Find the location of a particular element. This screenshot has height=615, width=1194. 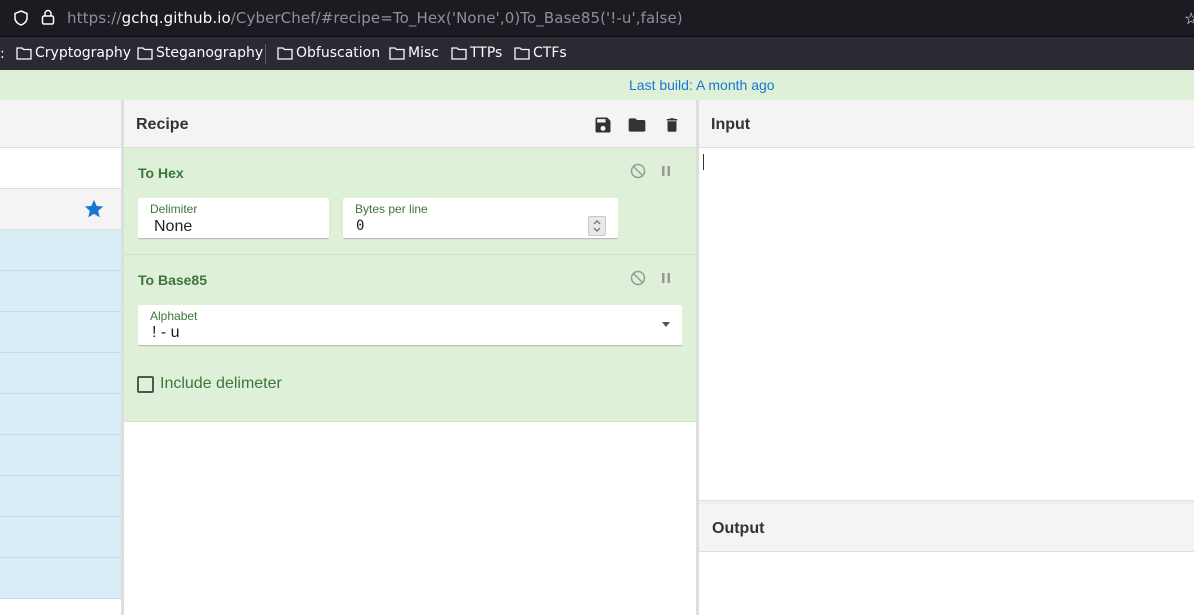

operation-title: To Base85 is located at coordinates (172, 280).